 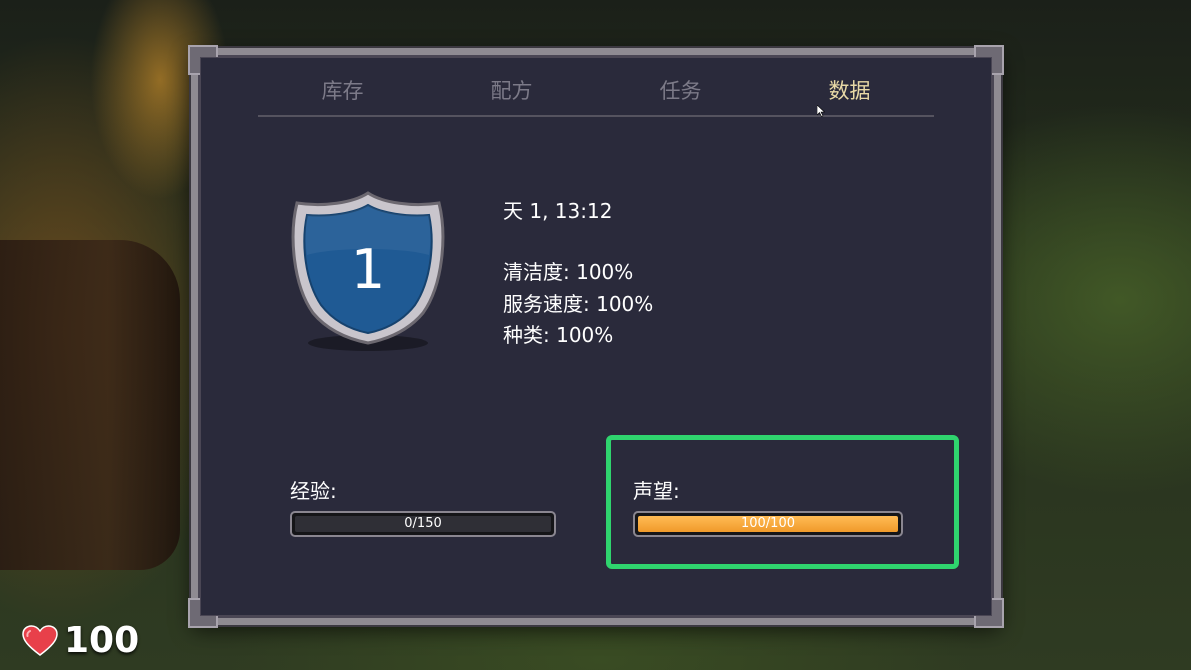 I want to click on day-time: 天 1, 13:12, so click(x=558, y=211).